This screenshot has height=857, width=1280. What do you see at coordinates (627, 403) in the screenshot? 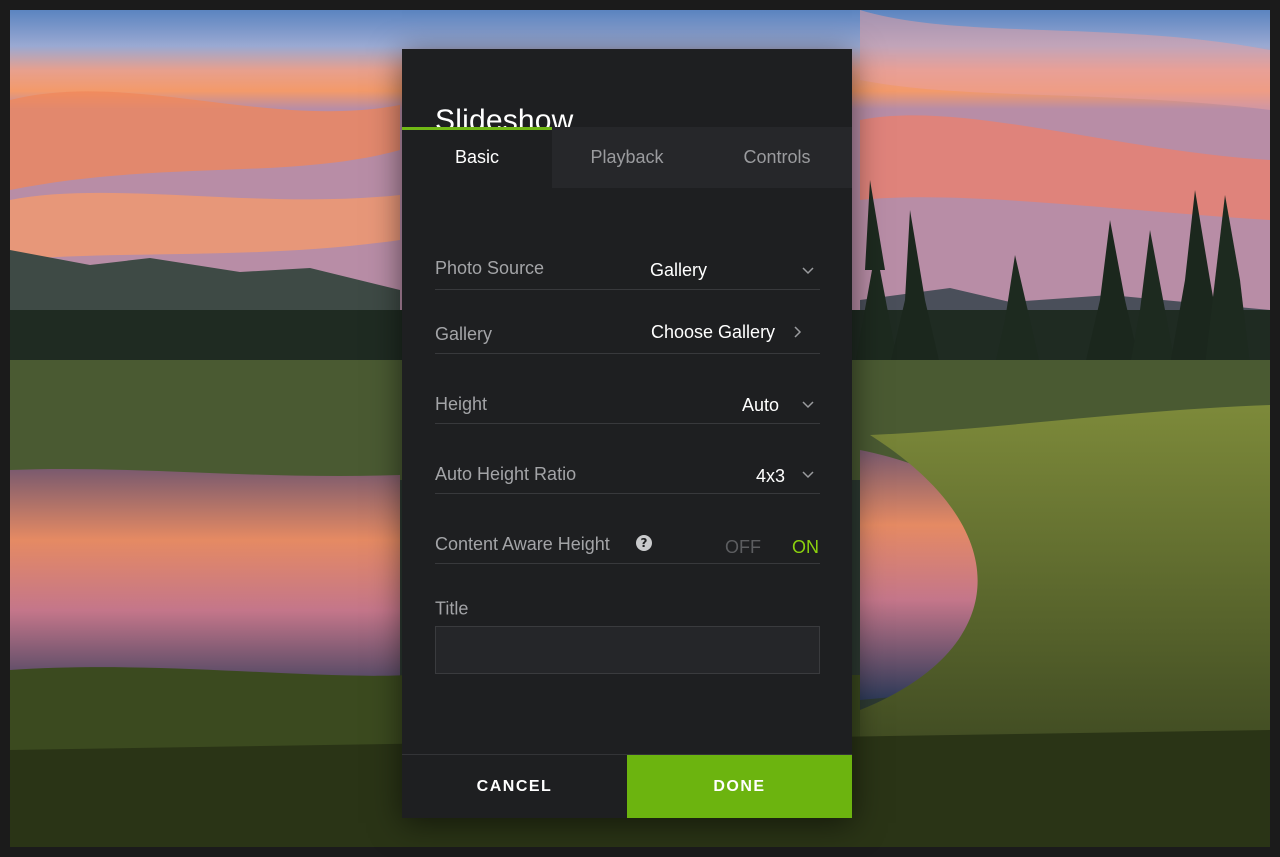
I see `height-select: Height Auto` at bounding box center [627, 403].